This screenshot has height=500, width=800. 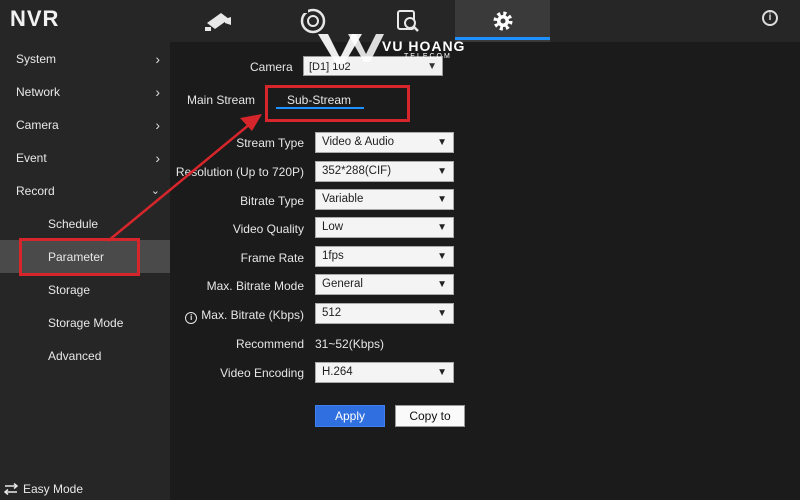 What do you see at coordinates (85, 58) in the screenshot?
I see `sidebar-item-system: System ›` at bounding box center [85, 58].